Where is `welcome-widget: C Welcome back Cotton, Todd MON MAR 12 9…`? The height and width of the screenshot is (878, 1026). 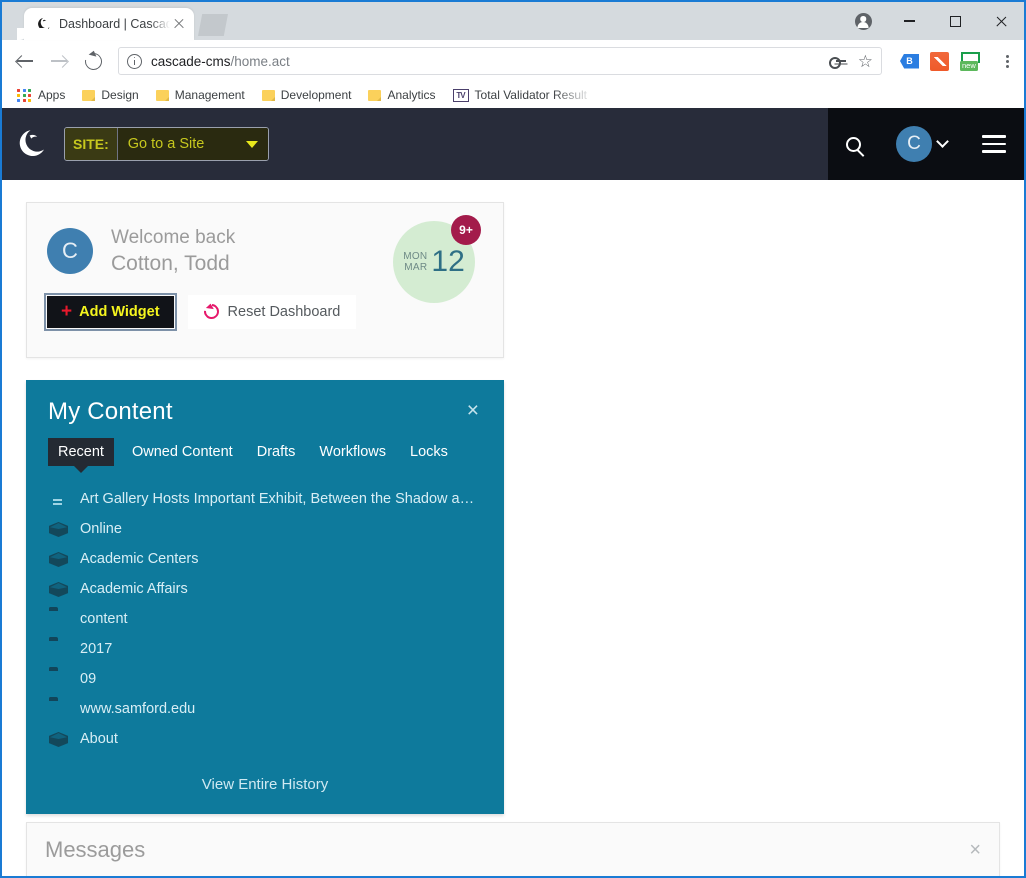 welcome-widget: C Welcome back Cotton, Todd MON MAR 12 9… is located at coordinates (265, 280).